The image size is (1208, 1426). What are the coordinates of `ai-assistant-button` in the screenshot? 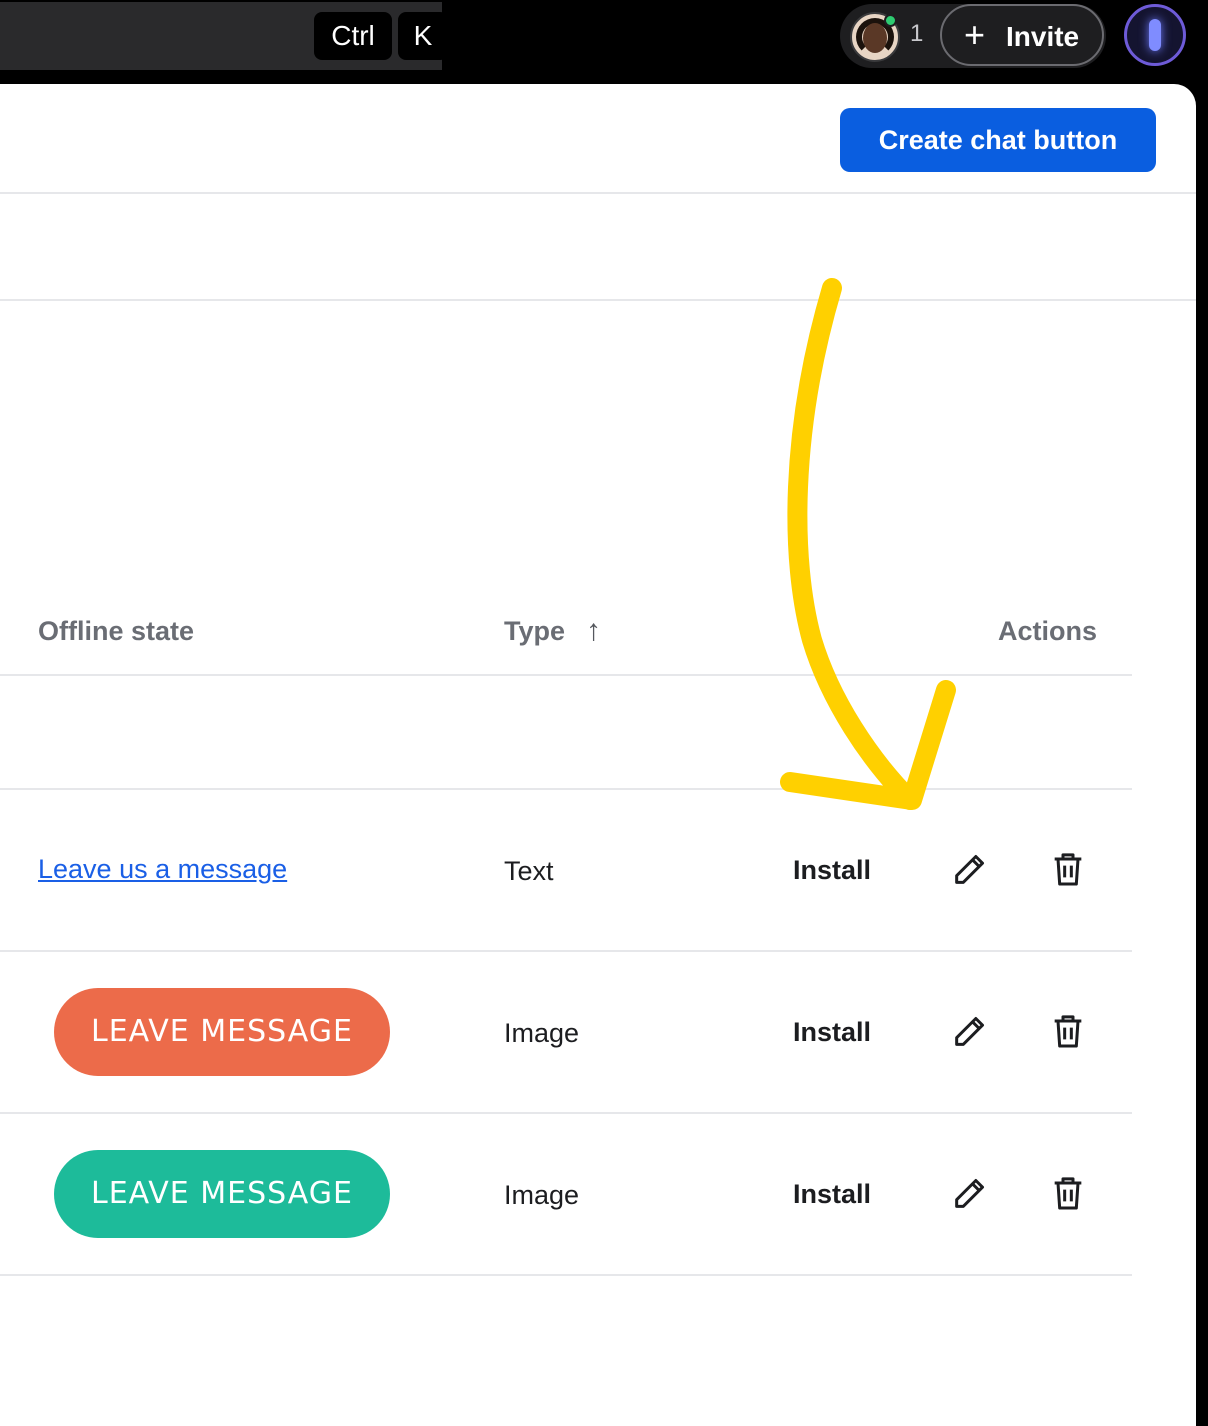 It's located at (1155, 35).